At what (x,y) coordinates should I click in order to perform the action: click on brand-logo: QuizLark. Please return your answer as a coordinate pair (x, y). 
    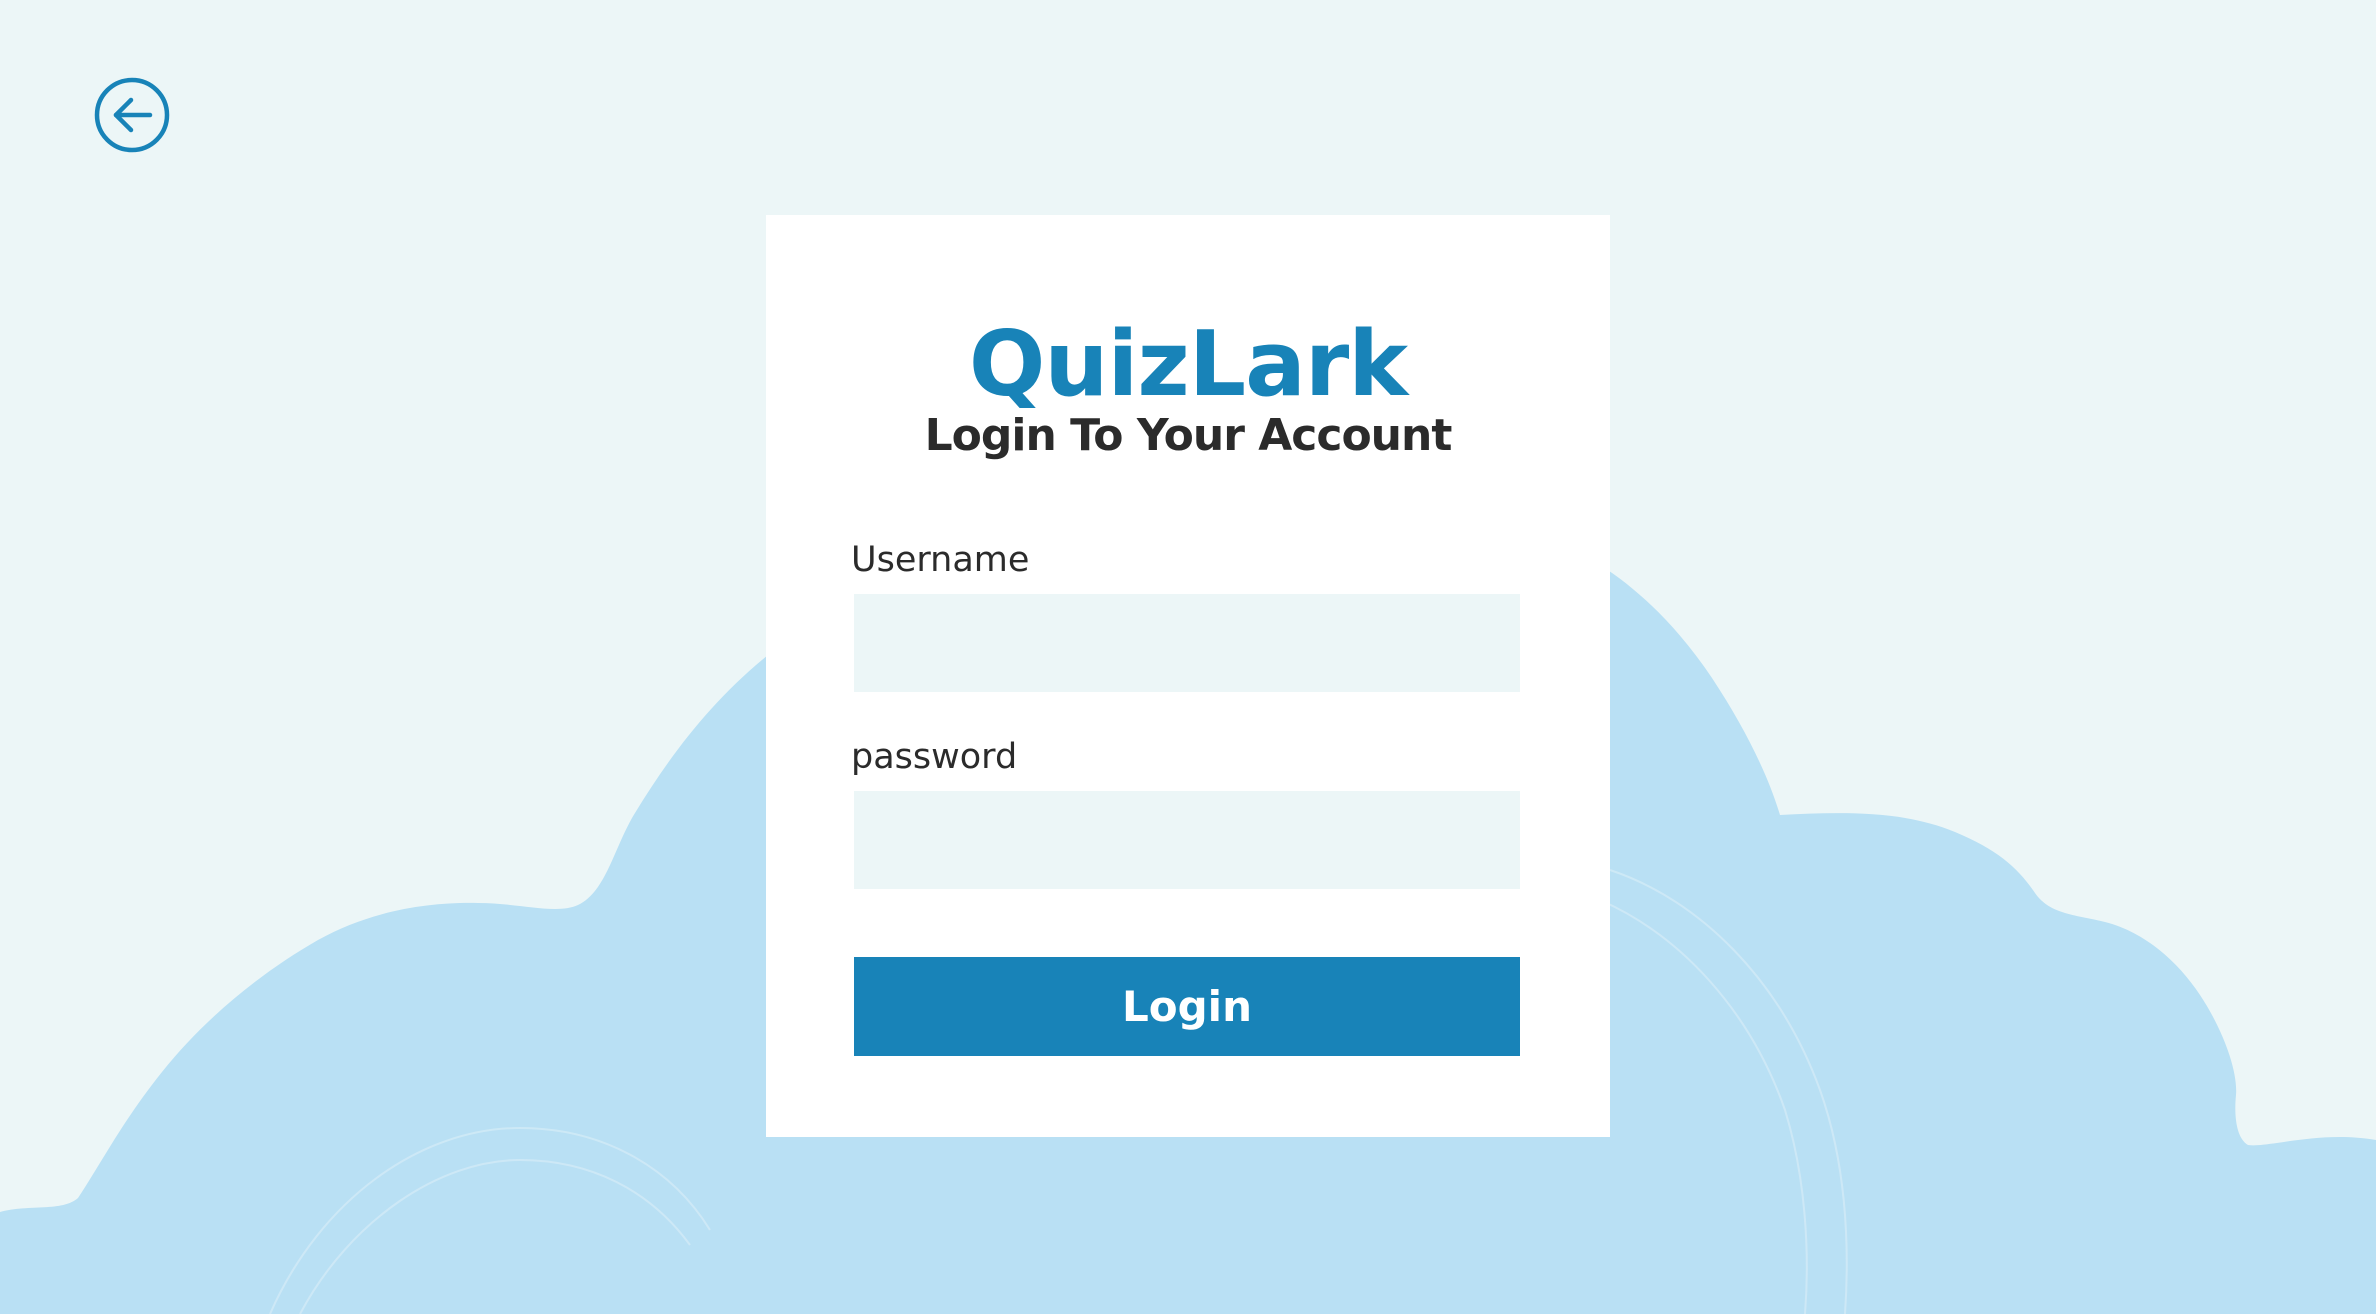
    Looking at the image, I should click on (1188, 364).